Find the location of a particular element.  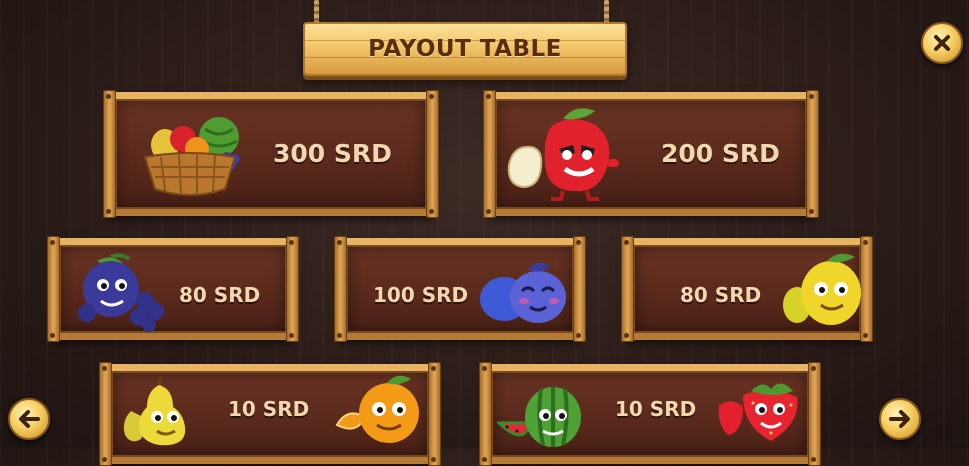

page-title: PAYOUT TABLE is located at coordinates (465, 49).